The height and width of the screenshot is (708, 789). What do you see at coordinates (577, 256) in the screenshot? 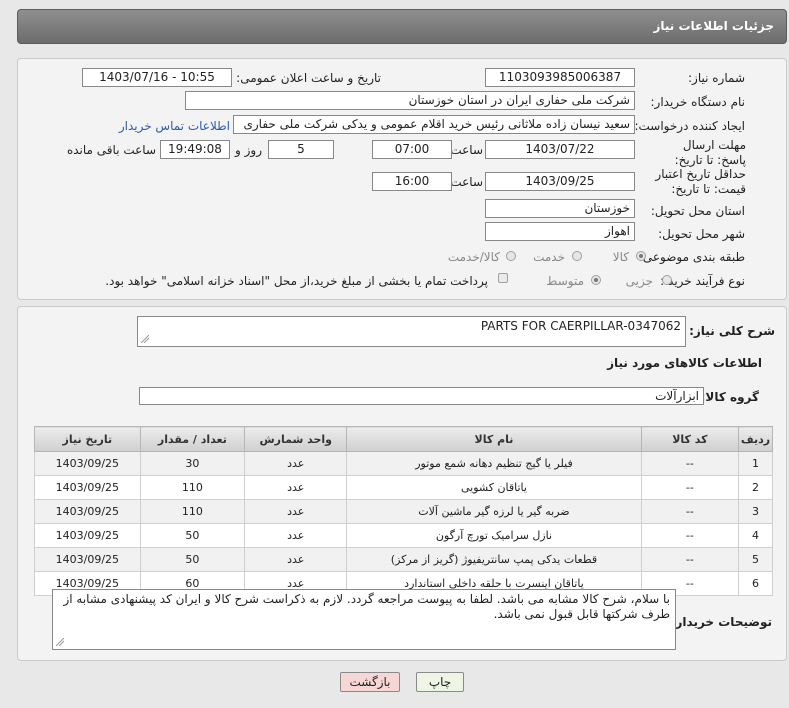
I see `category-radio-service` at bounding box center [577, 256].